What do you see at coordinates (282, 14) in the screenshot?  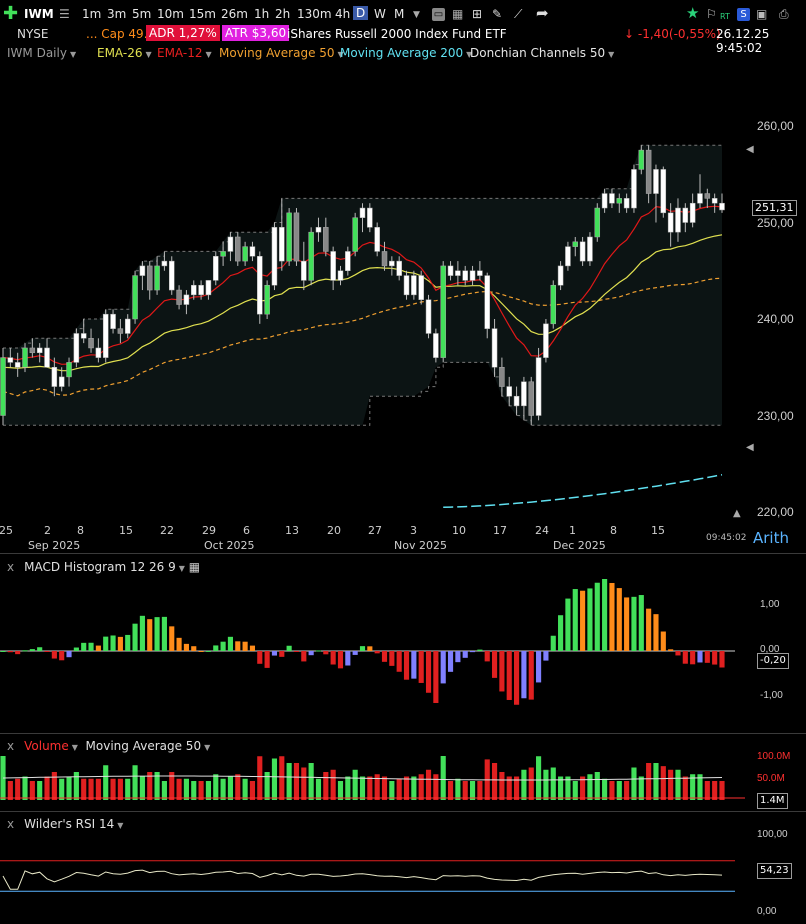 I see `timeframe-2h: 2h` at bounding box center [282, 14].